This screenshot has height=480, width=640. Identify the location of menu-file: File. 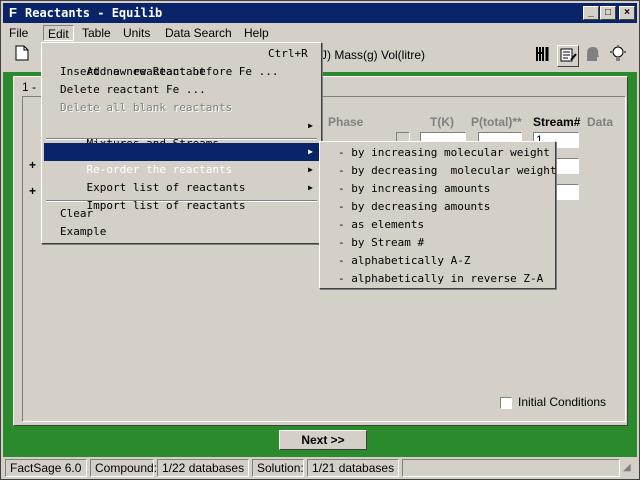
(18, 33).